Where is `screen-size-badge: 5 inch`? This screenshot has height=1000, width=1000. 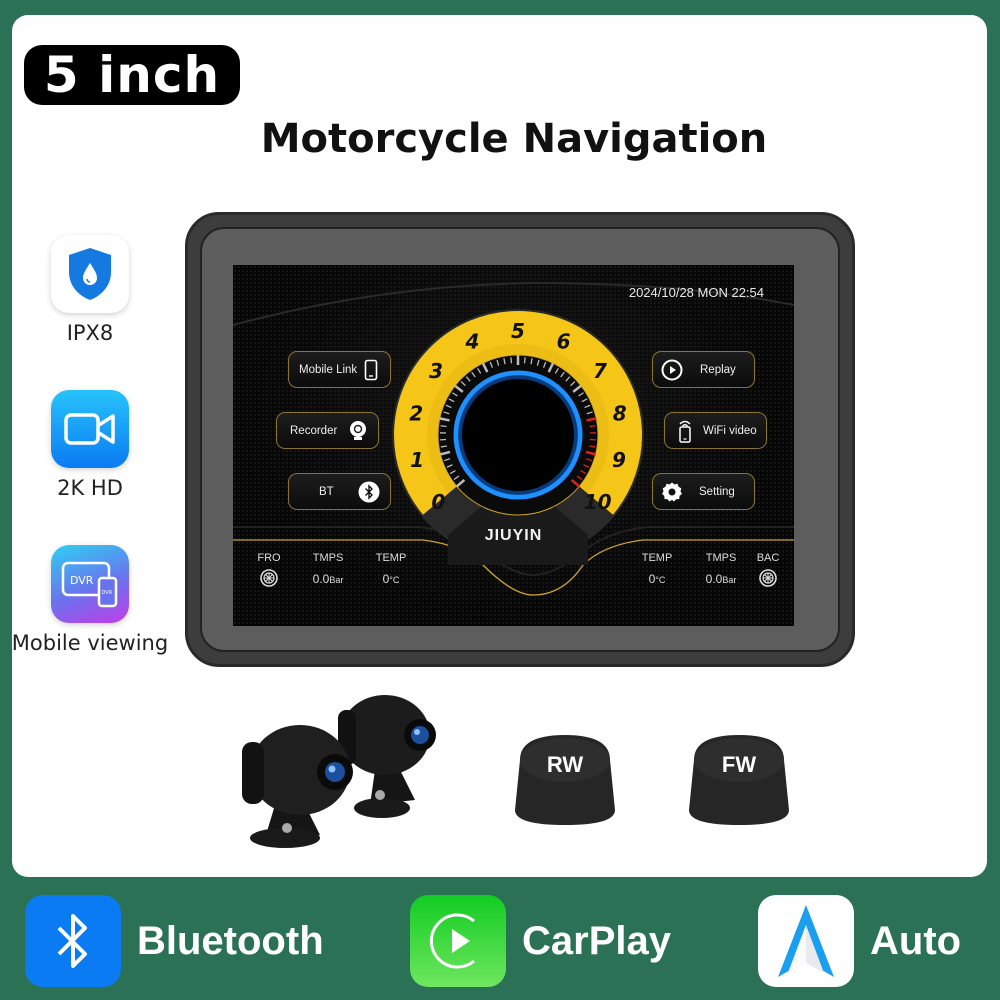
screen-size-badge: 5 inch is located at coordinates (132, 75).